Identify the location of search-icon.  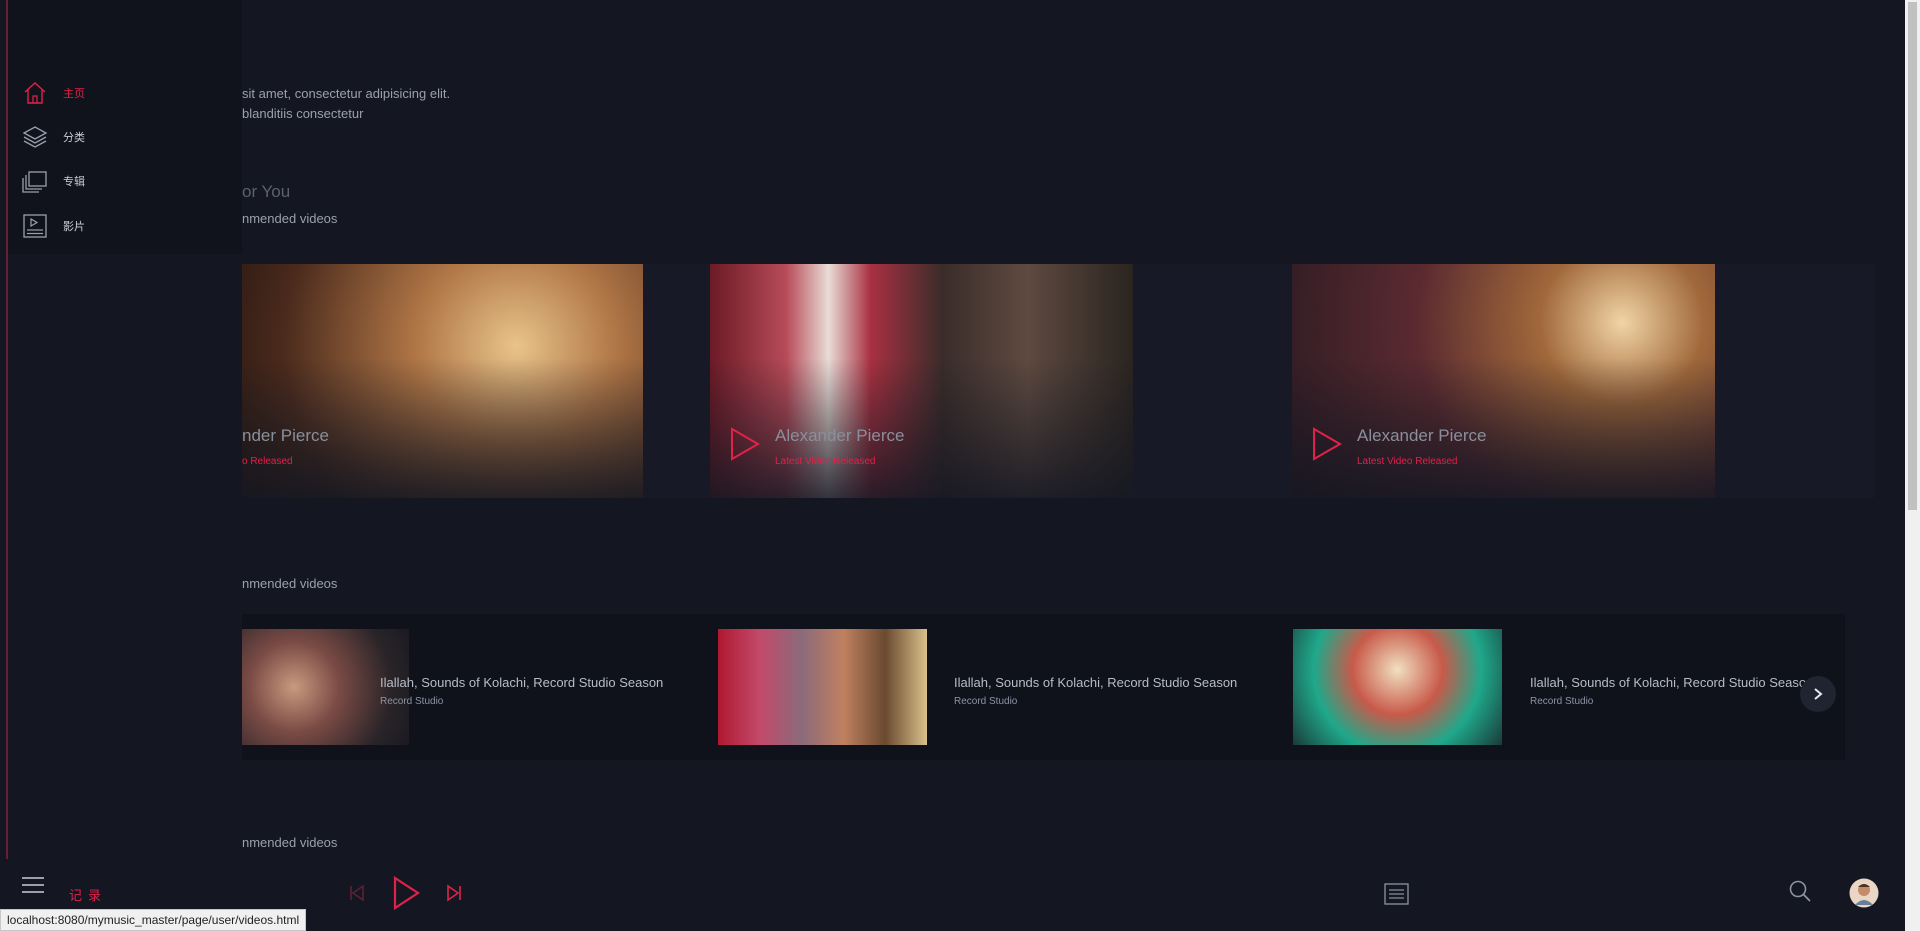
(1800, 891).